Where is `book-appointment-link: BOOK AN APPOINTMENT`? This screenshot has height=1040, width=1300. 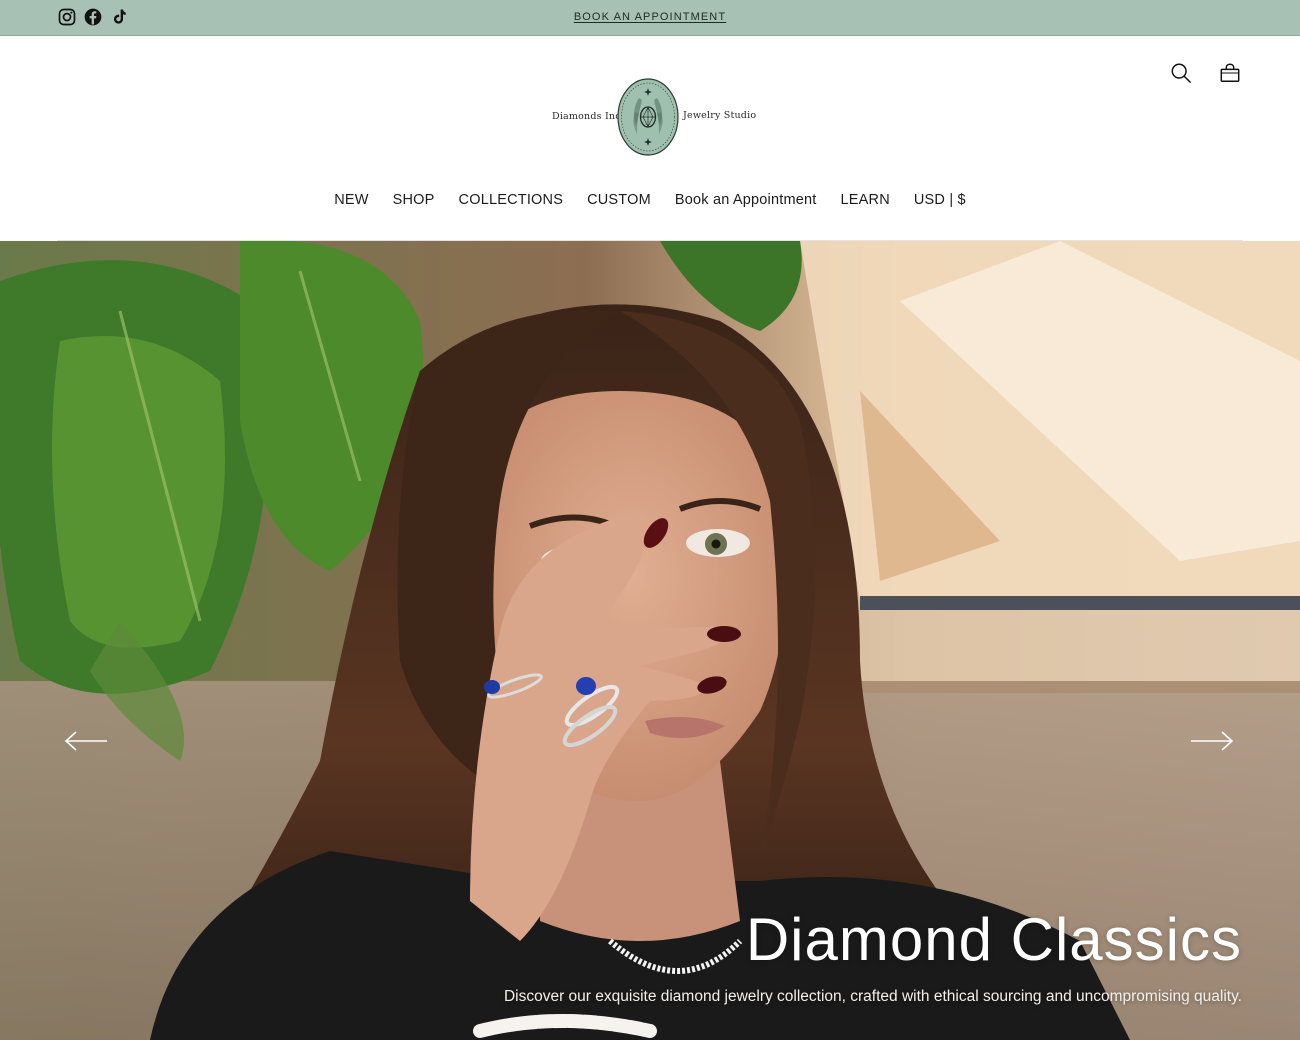 book-appointment-link: BOOK AN APPOINTMENT is located at coordinates (650, 17).